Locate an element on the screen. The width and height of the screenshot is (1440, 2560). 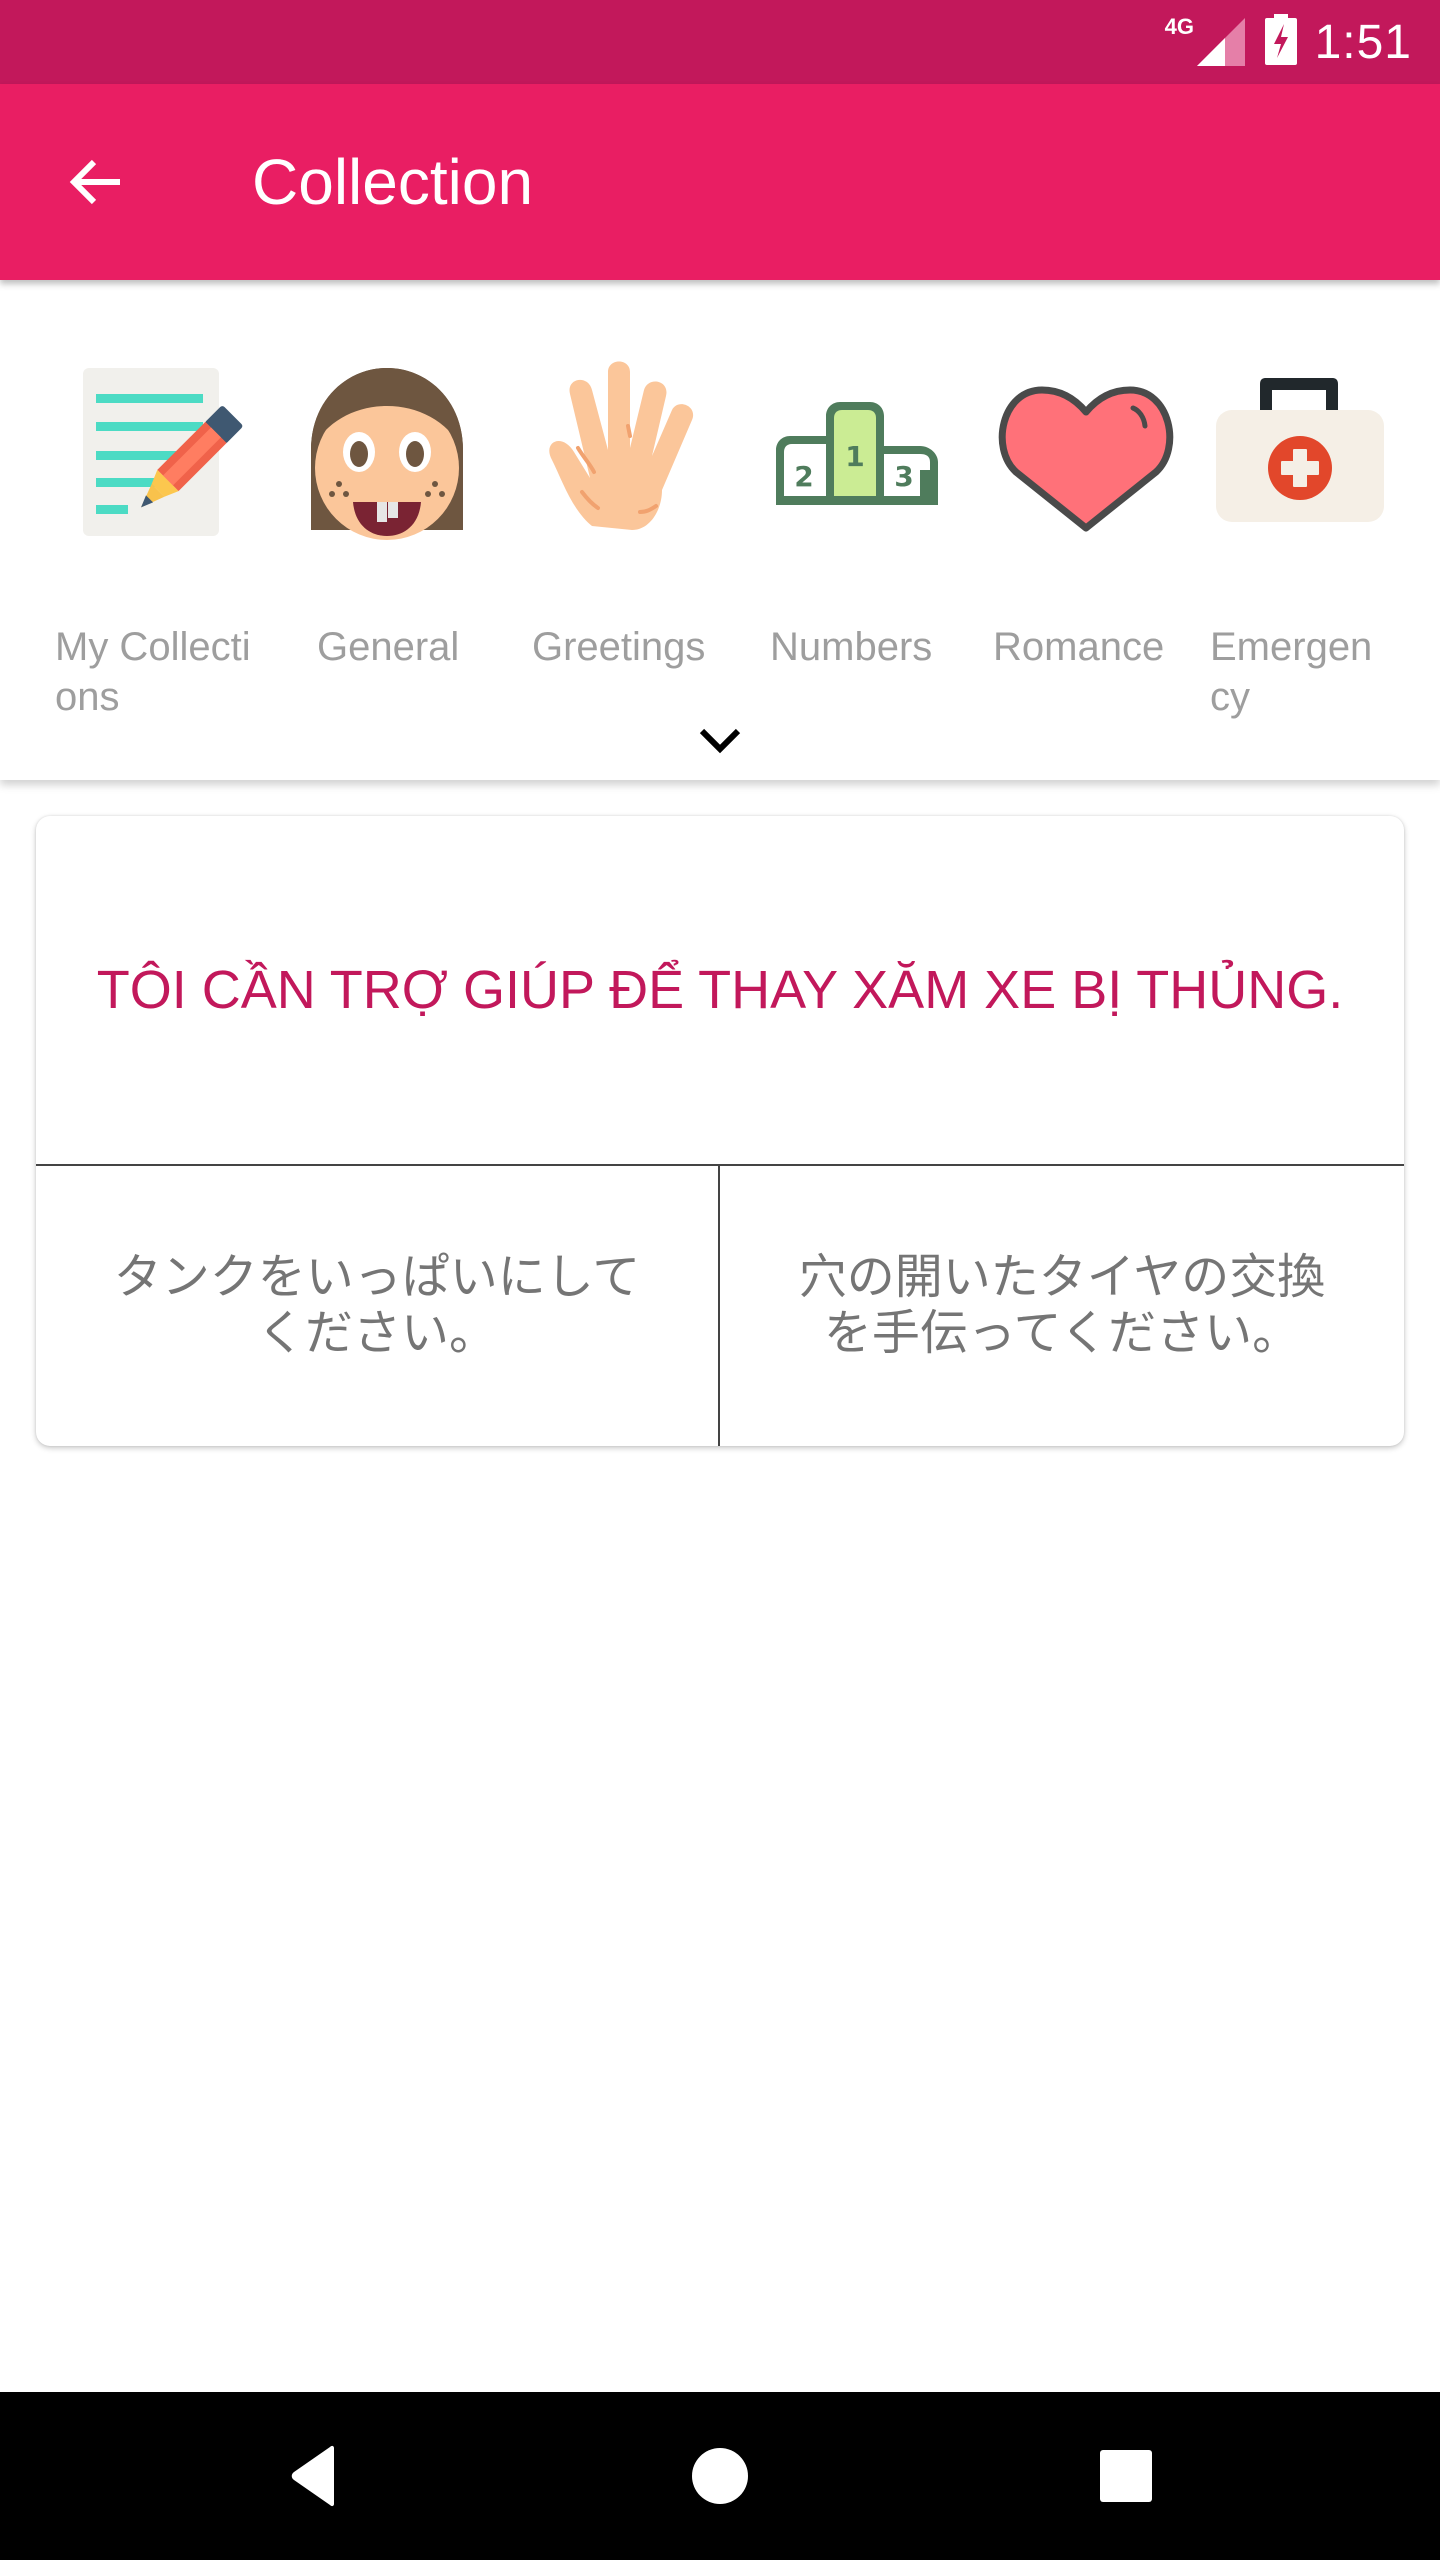
answer-option-1: タンクをいっぱいにしてください。 is located at coordinates (378, 1306).